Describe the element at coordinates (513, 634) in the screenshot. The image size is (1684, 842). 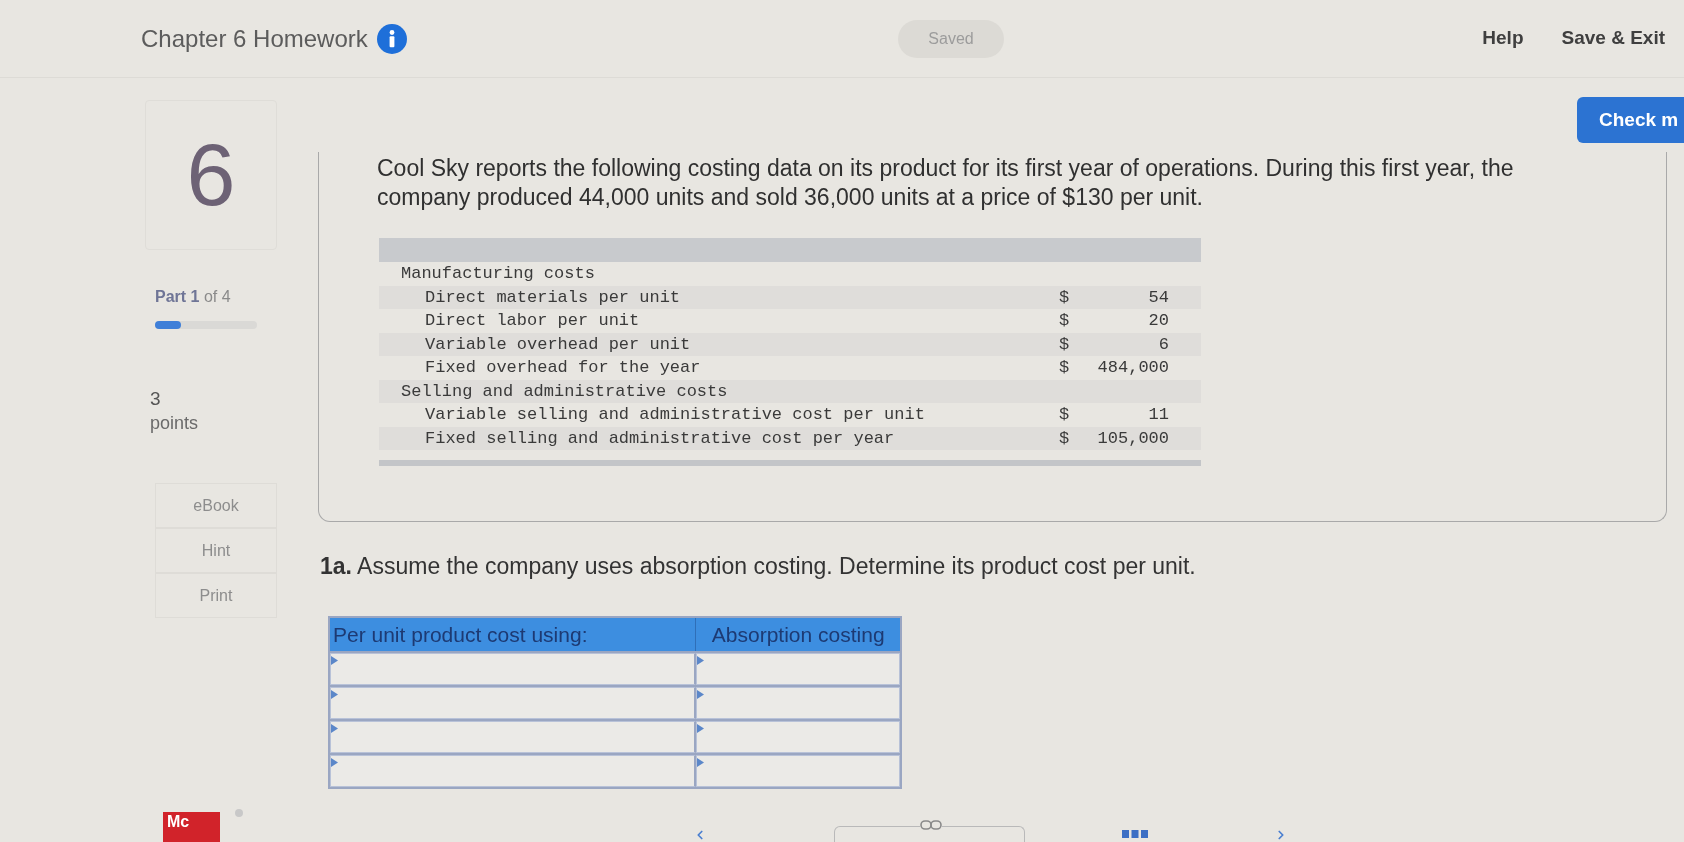
I see `column-header: Per unit product cost using:` at that location.